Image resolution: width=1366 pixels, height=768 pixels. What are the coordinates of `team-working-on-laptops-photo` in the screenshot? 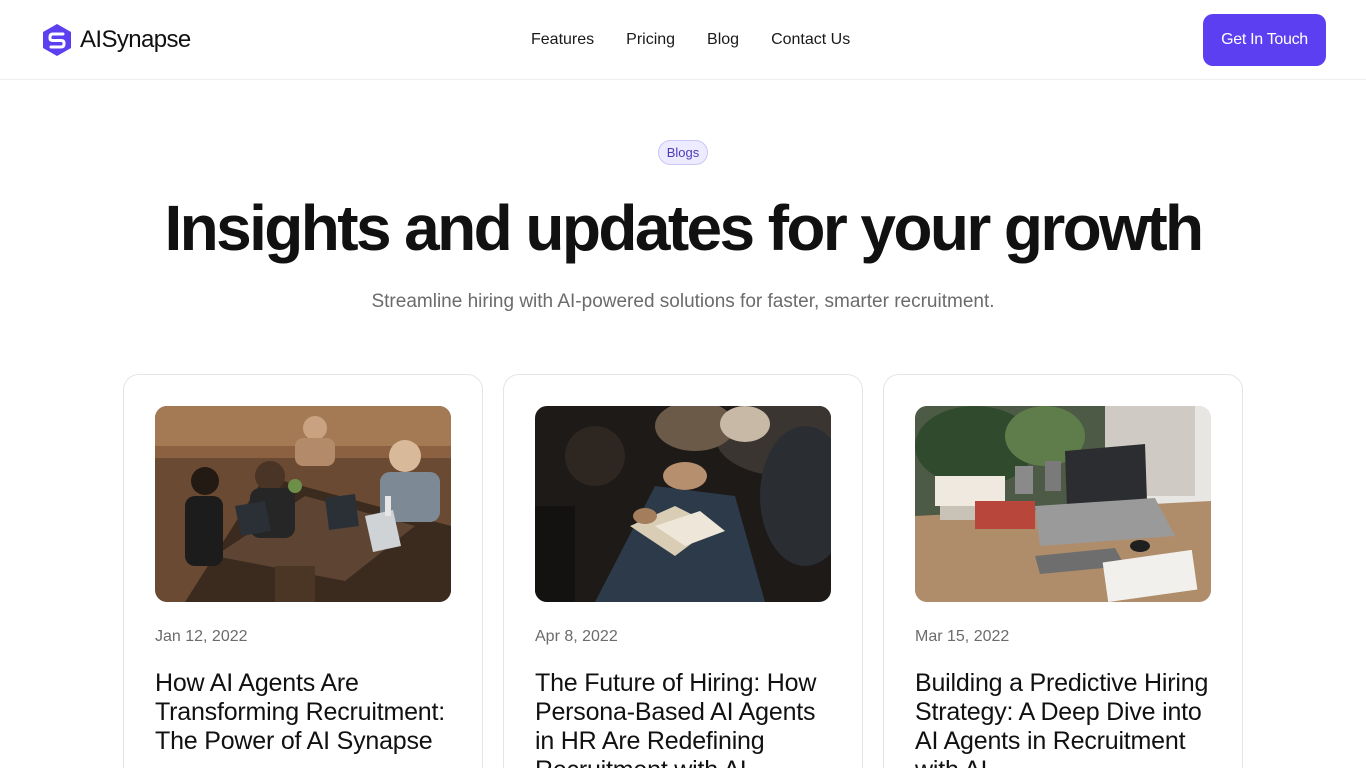 It's located at (303, 504).